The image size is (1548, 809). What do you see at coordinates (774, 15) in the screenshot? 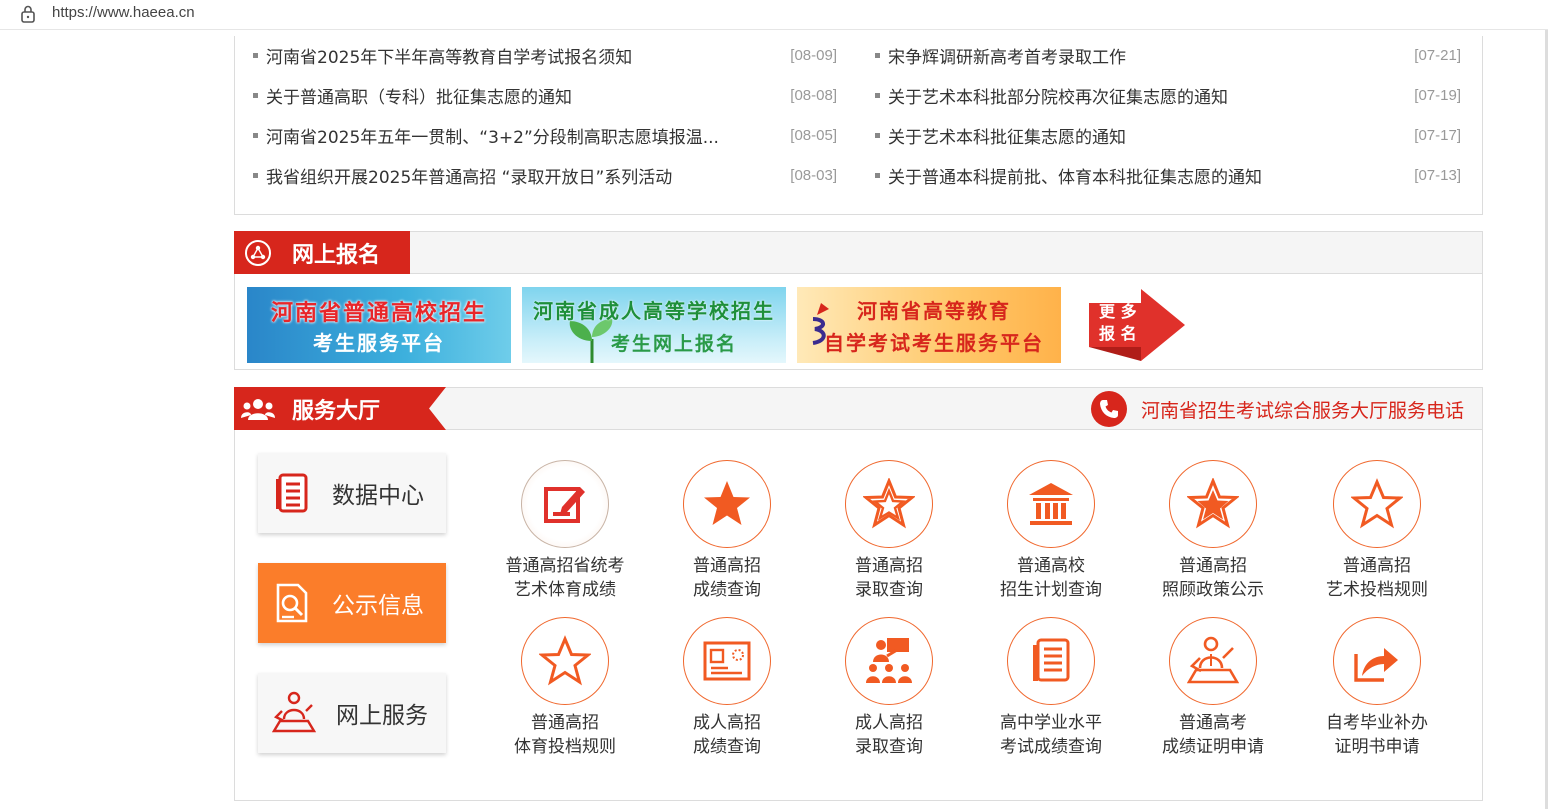
I see `browser-address-bar: https://www.haeea.cn` at bounding box center [774, 15].